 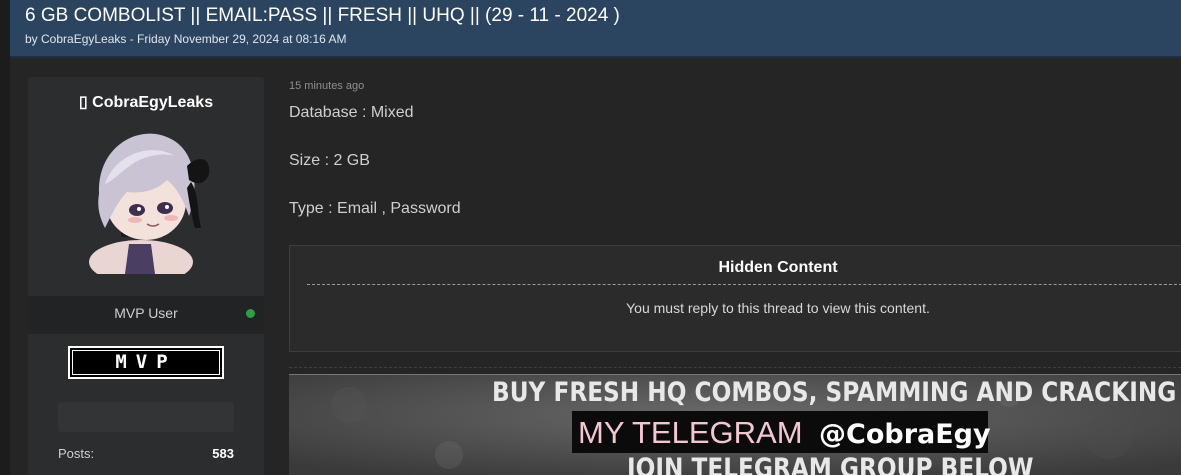 I want to click on info-size: Size : 2 GB, so click(x=329, y=160).